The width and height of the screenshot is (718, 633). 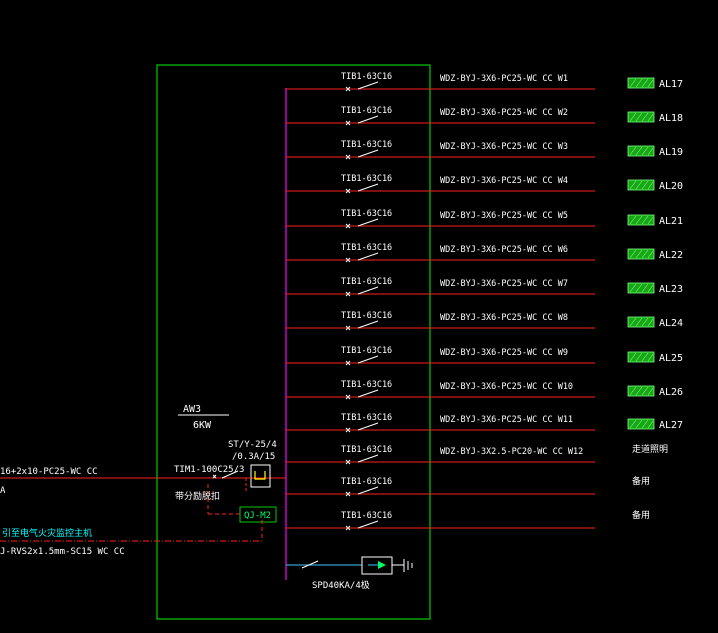 What do you see at coordinates (47, 533) in the screenshot?
I see `fire-note: 引至电气火灾监控主机` at bounding box center [47, 533].